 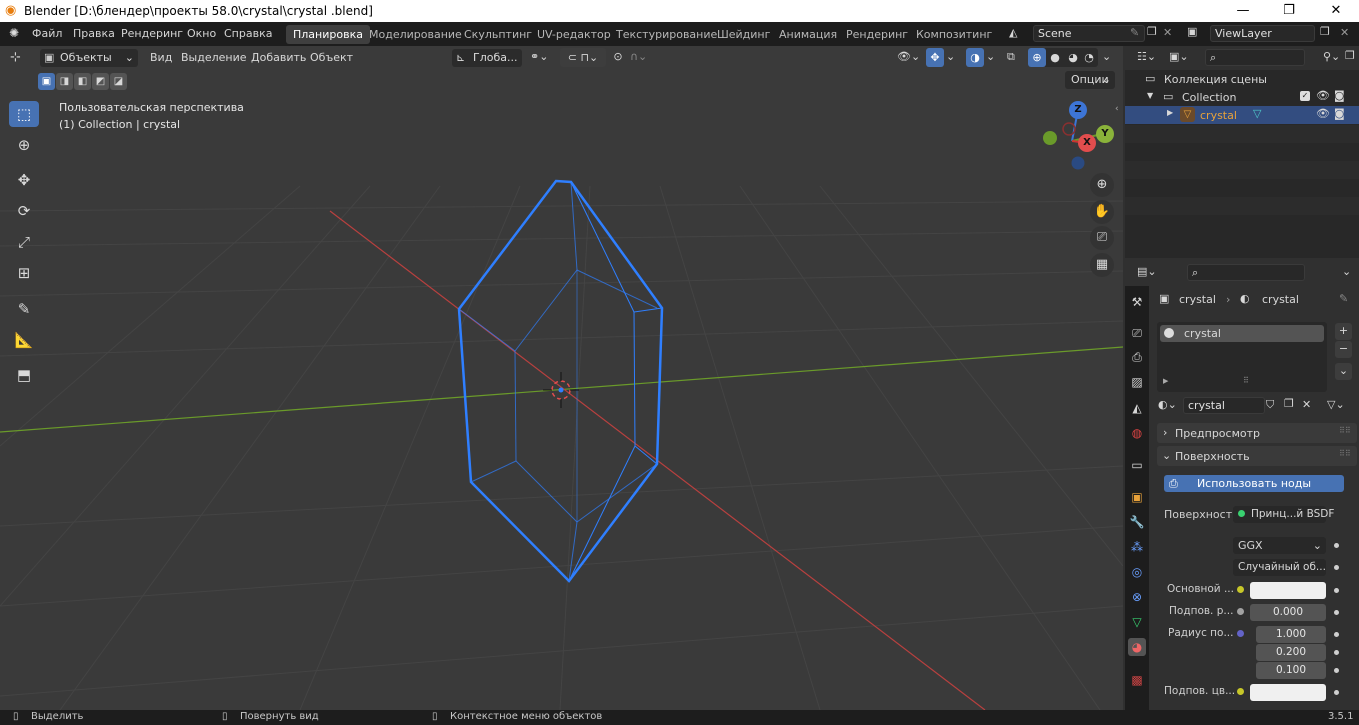 What do you see at coordinates (15, 57) in the screenshot?
I see `editor-type-icon: ⊹` at bounding box center [15, 57].